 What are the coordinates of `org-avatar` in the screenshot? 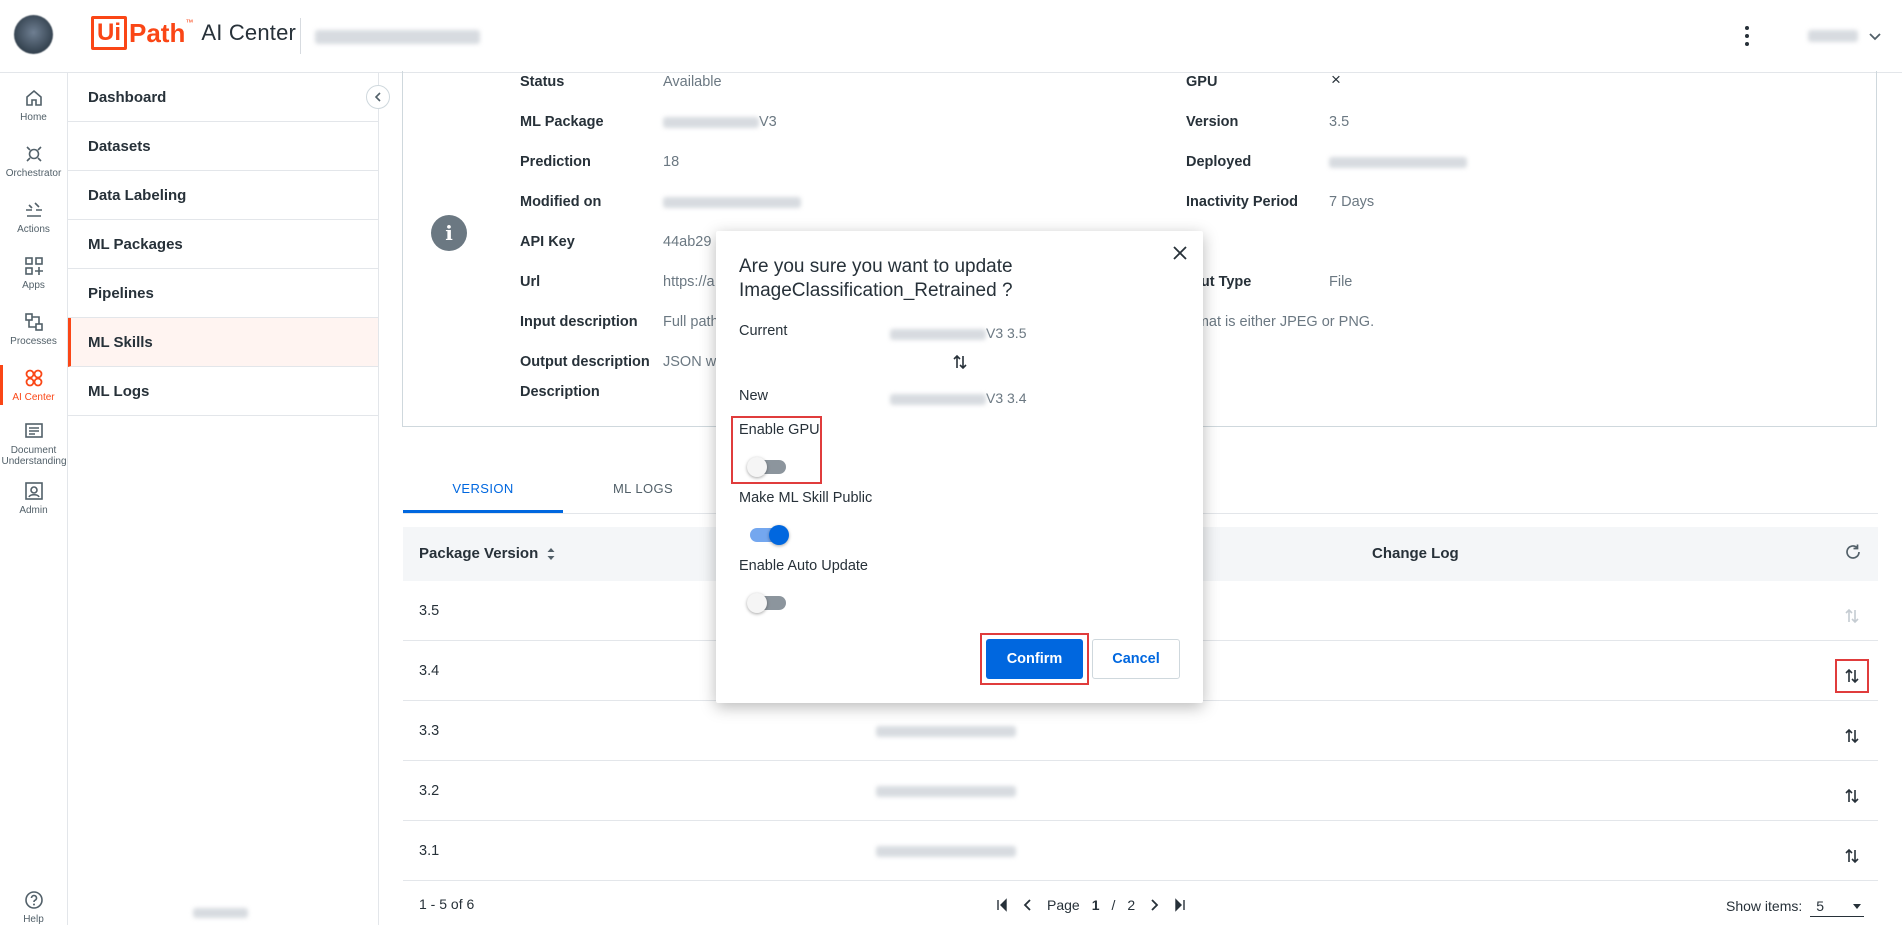 It's located at (33, 34).